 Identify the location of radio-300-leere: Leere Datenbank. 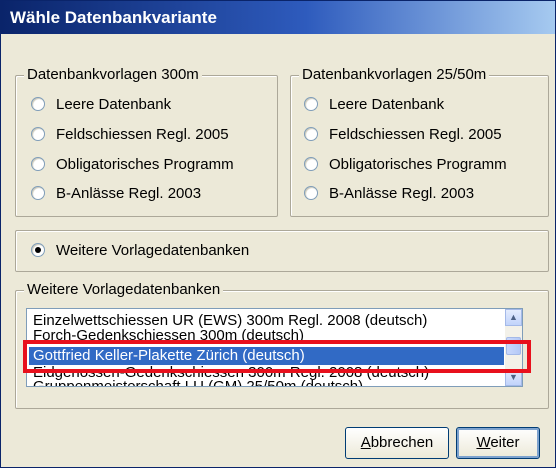
(101, 104).